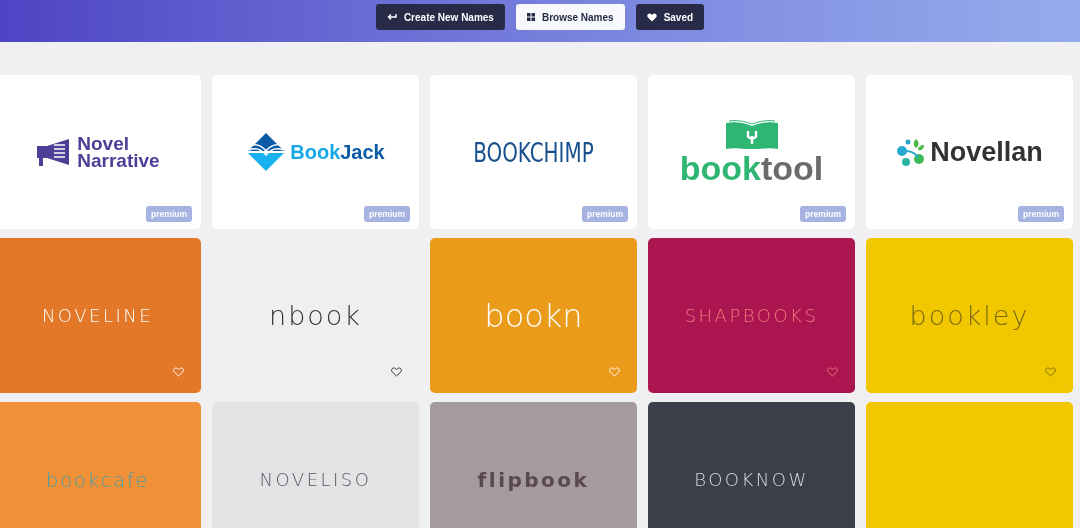  Describe the element at coordinates (533, 479) in the screenshot. I see `logo-text: flipbook` at that location.